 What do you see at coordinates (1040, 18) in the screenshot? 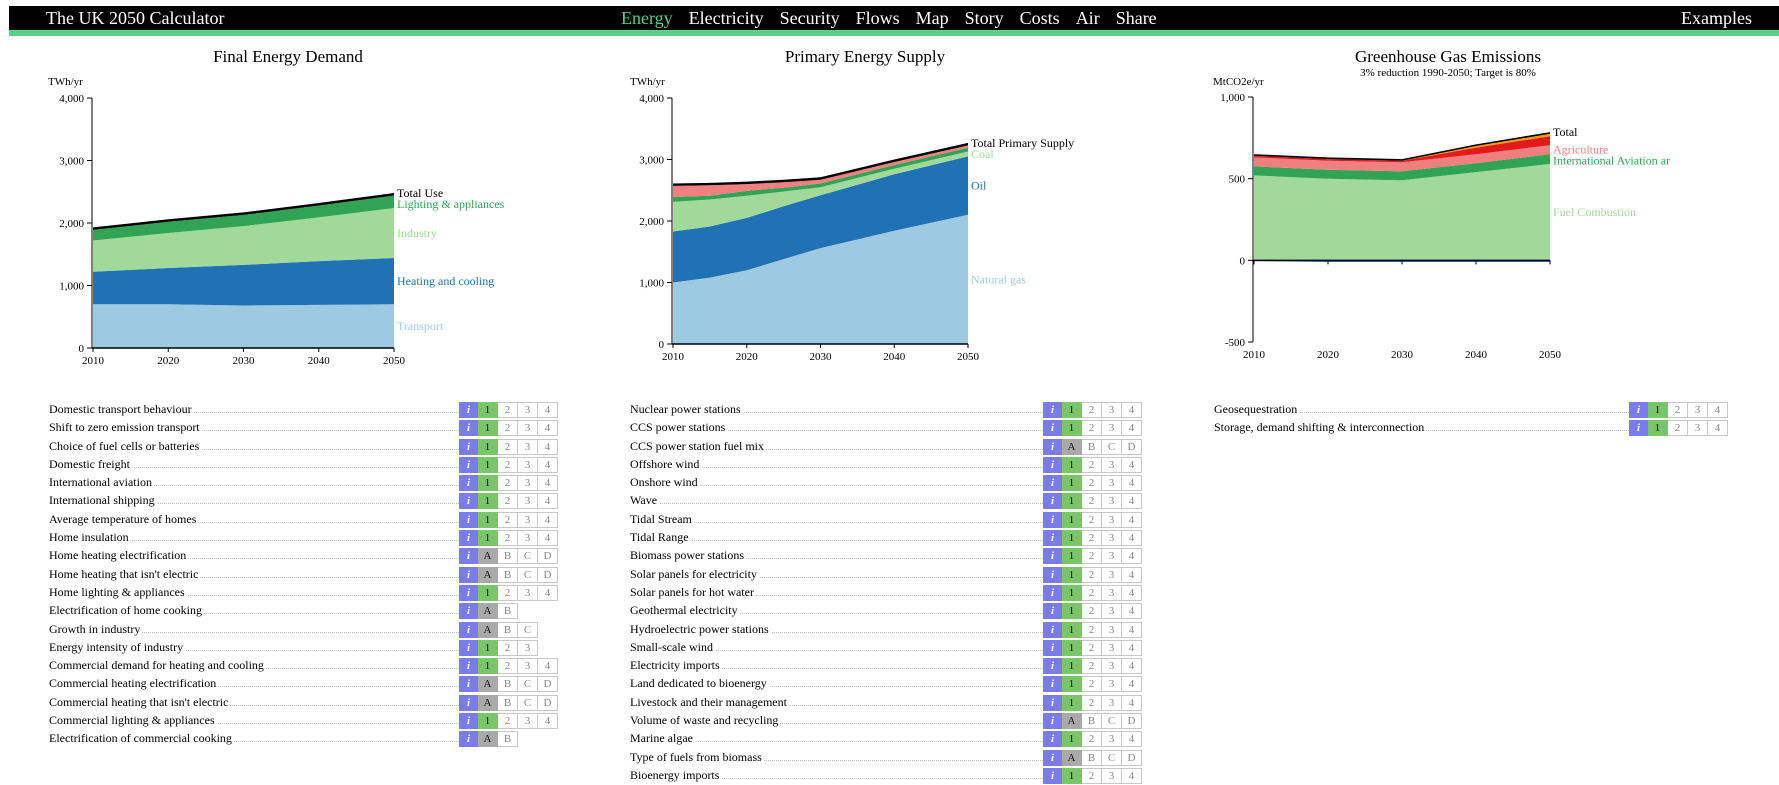
I see `nav-costs: Costs` at bounding box center [1040, 18].